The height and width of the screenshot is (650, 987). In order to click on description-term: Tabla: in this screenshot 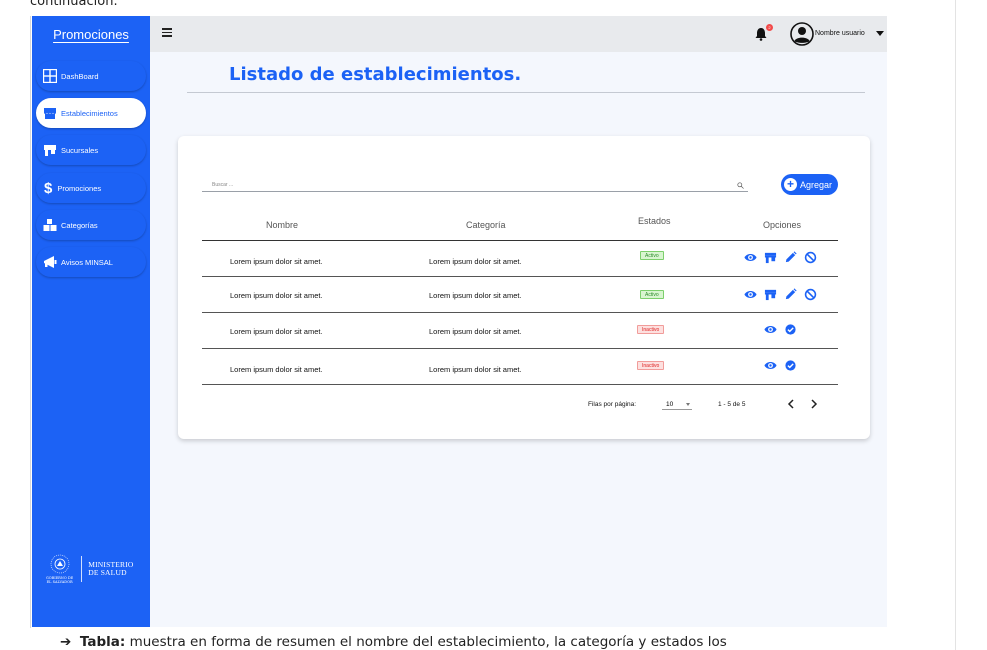, I will do `click(102, 642)`.